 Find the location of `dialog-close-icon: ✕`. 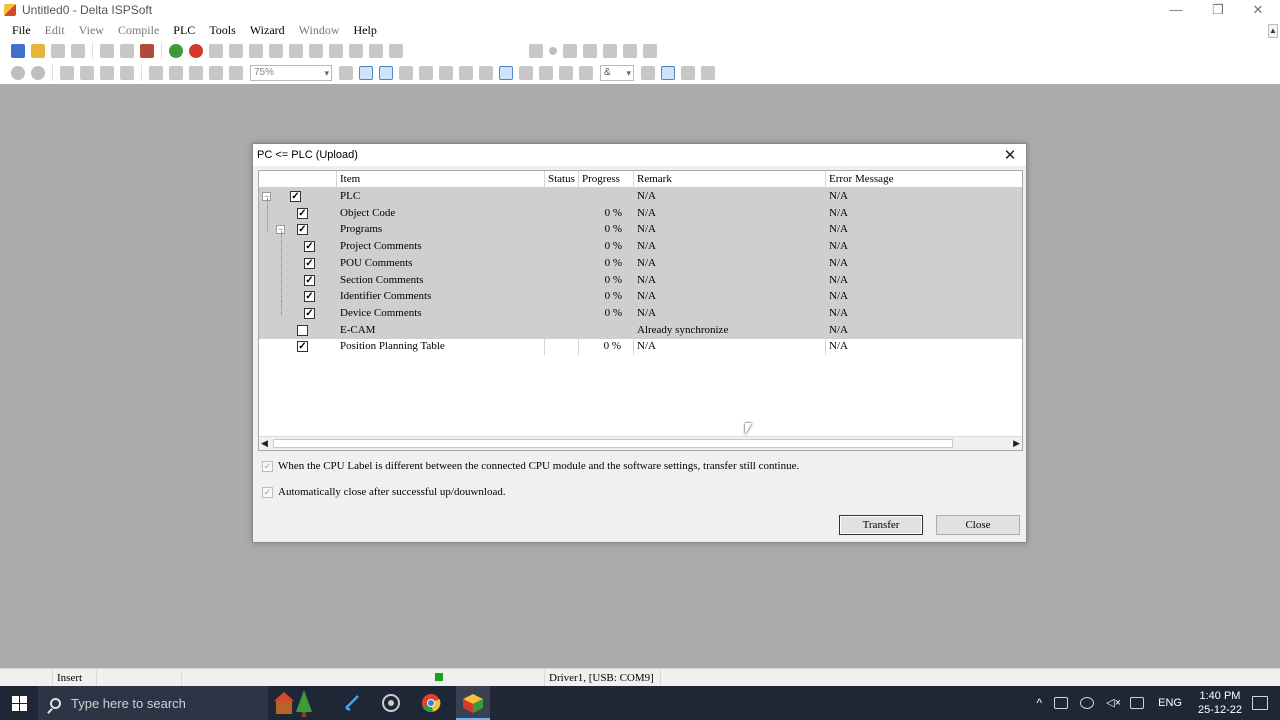

dialog-close-icon: ✕ is located at coordinates (1010, 155).